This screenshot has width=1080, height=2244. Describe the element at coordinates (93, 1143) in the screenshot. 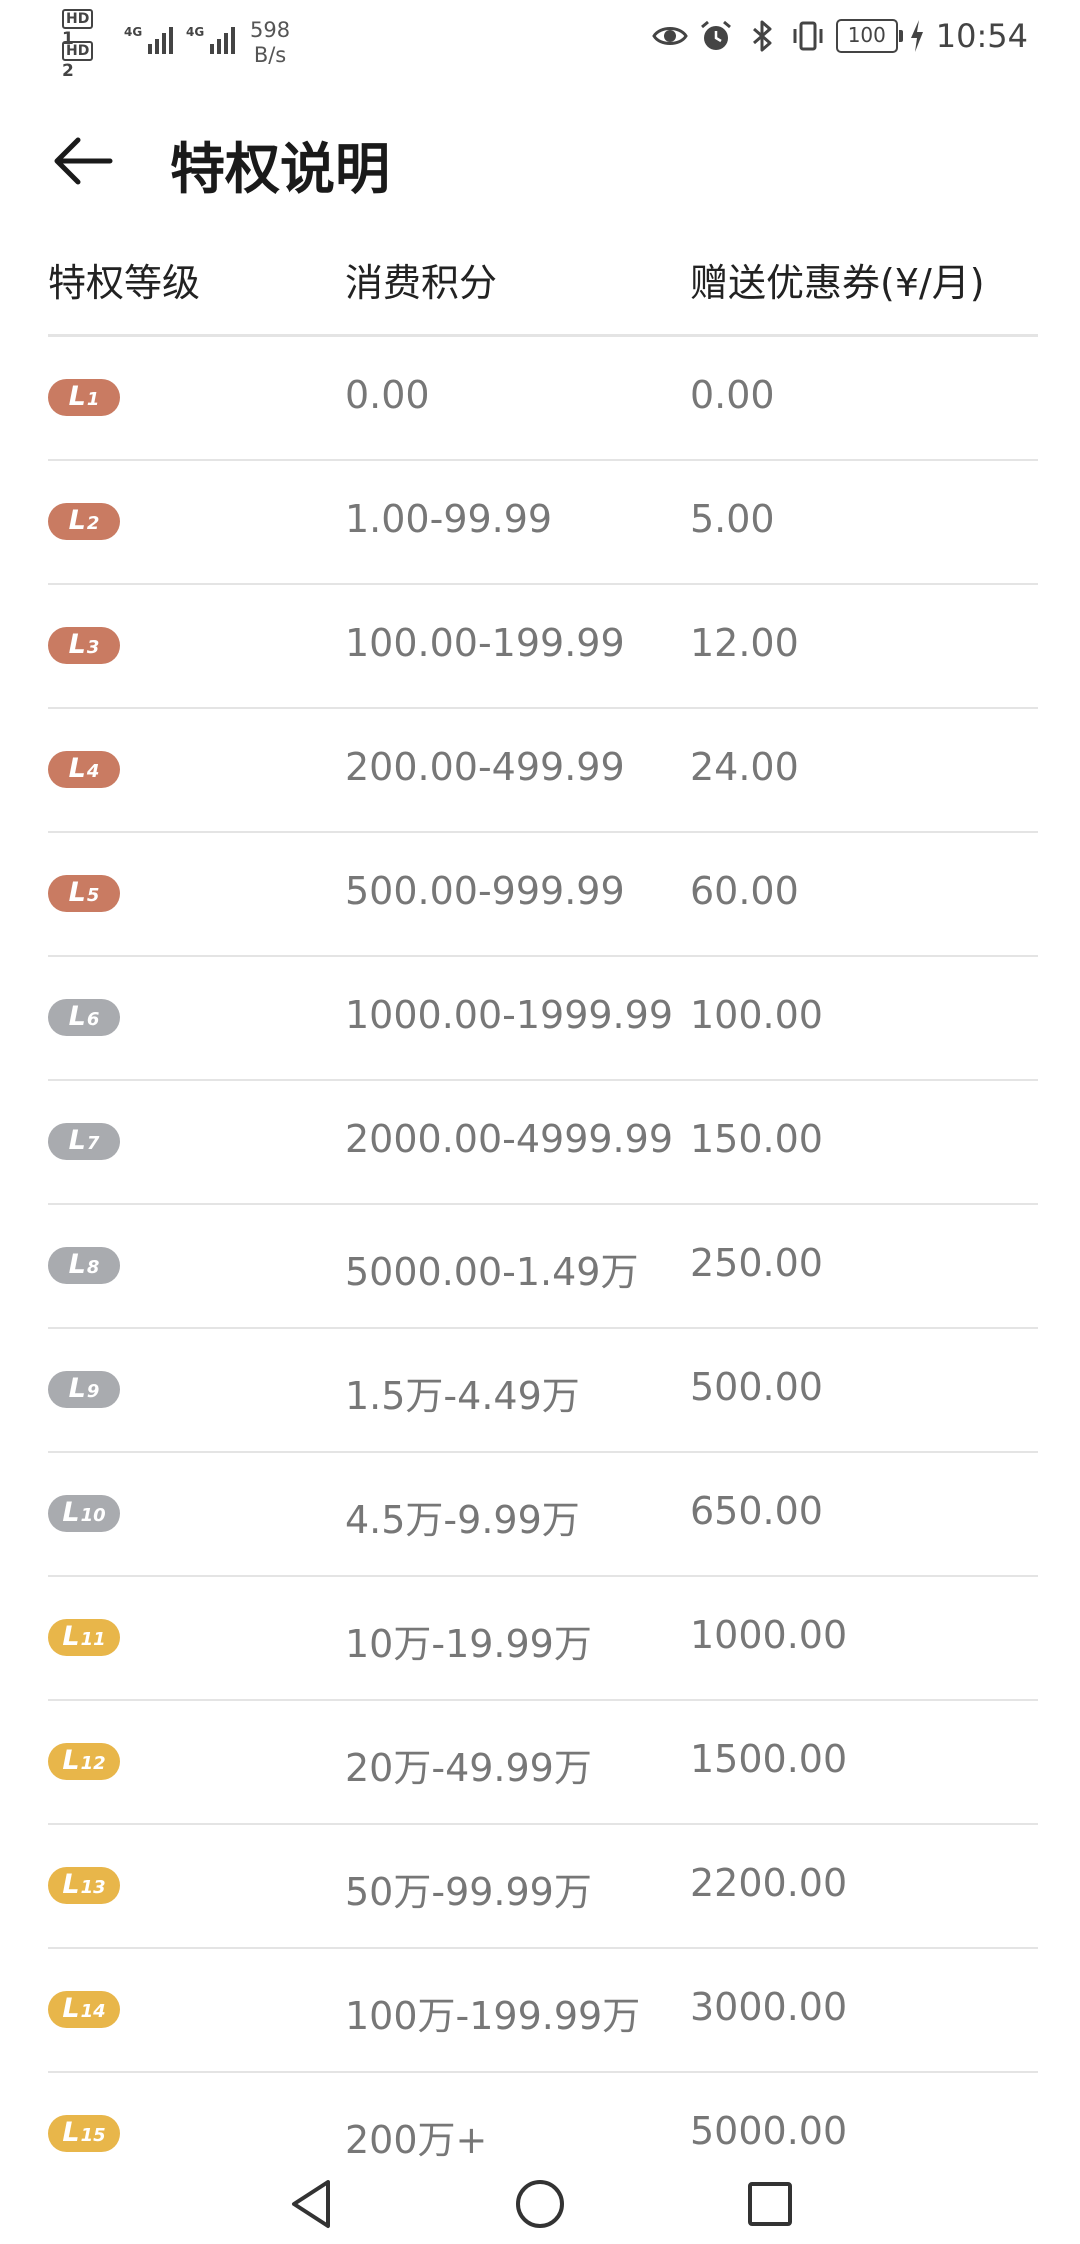

I see `level-badge-number: 7` at that location.